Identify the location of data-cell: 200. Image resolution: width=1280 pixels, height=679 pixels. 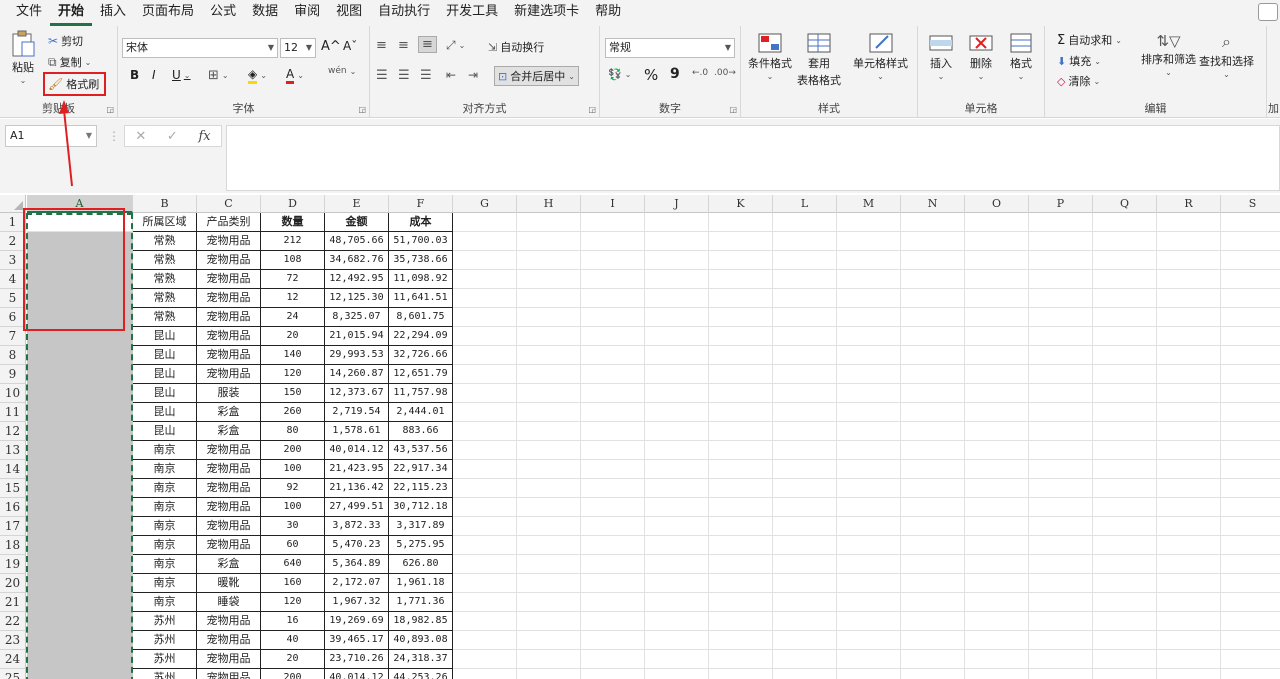
(293, 674).